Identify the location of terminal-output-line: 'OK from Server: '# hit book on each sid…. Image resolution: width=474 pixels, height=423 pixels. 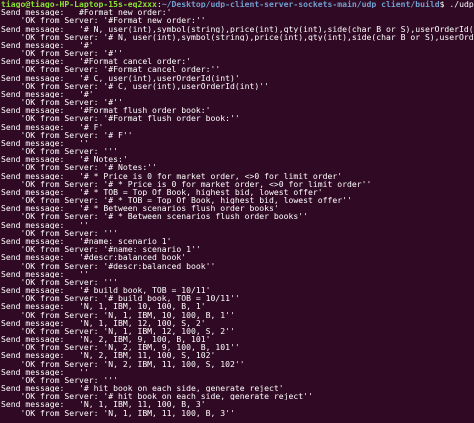
(157, 396).